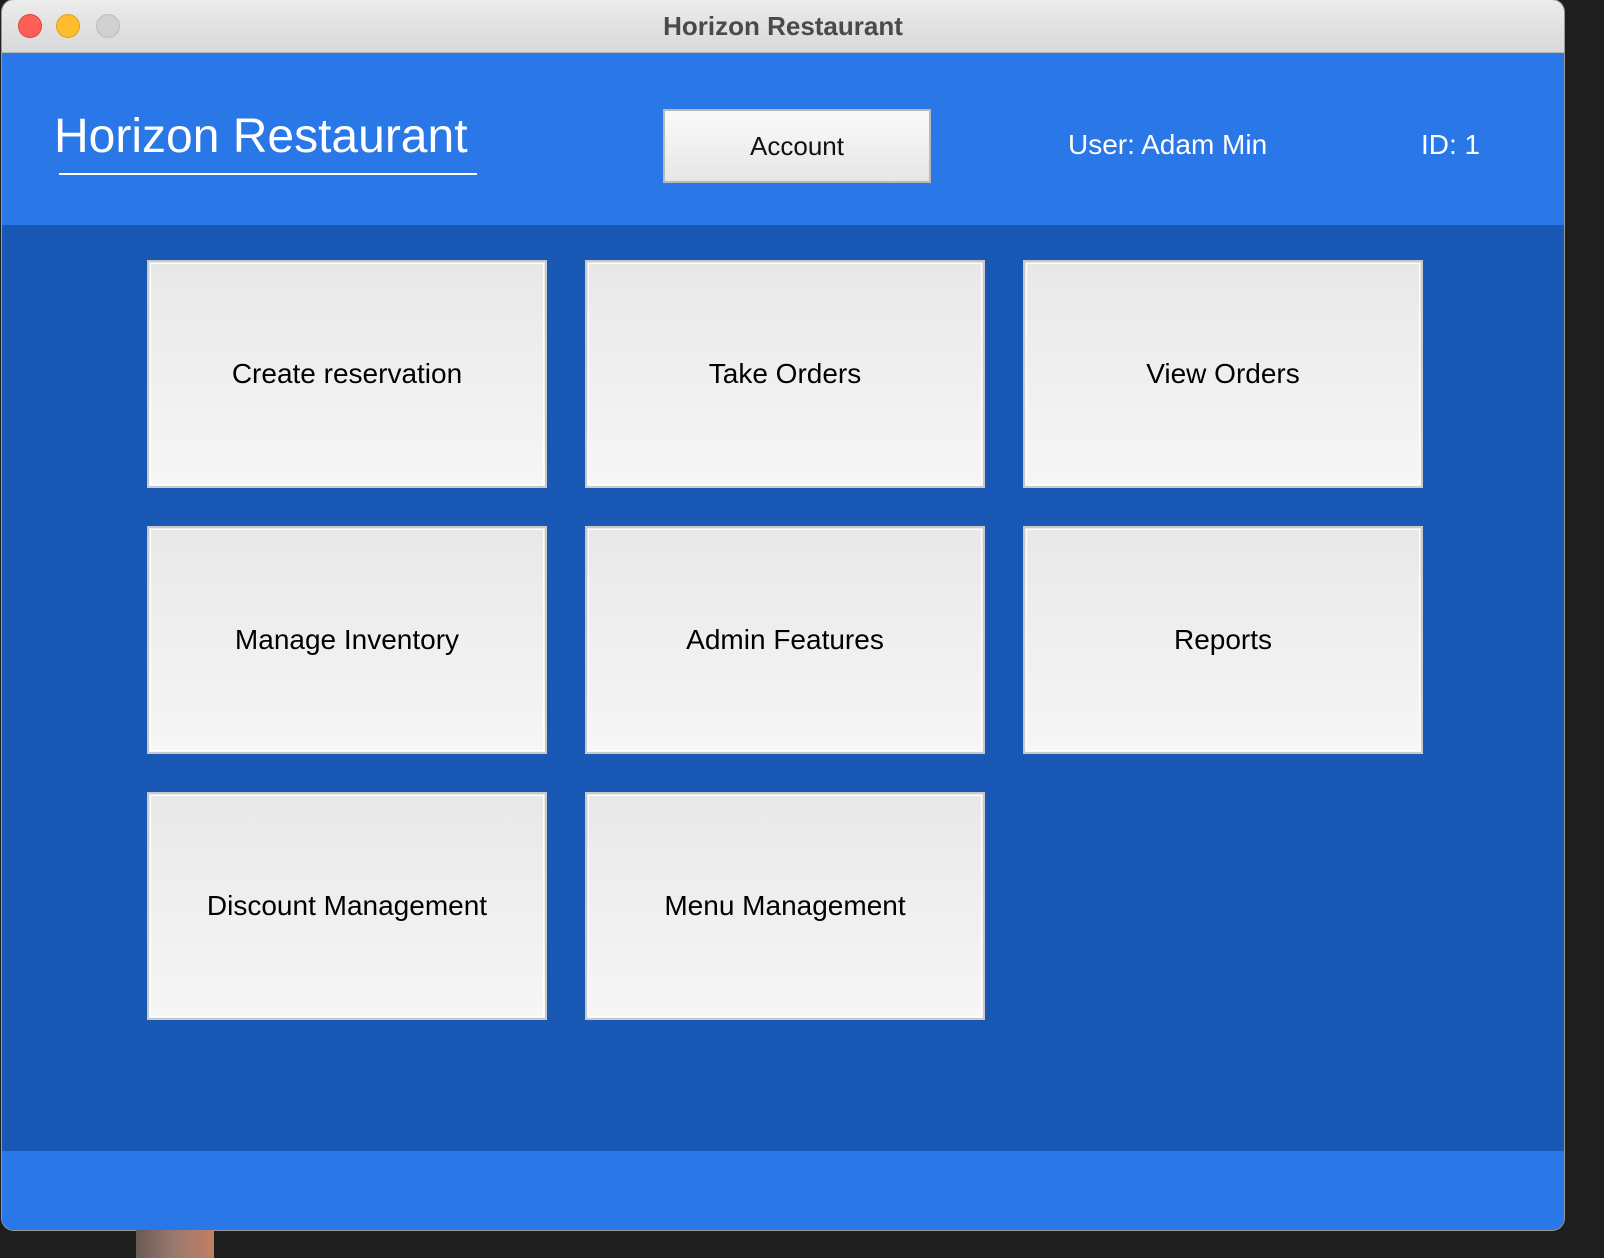 Image resolution: width=1604 pixels, height=1258 pixels. What do you see at coordinates (1223, 640) in the screenshot?
I see `reports-button: Reports` at bounding box center [1223, 640].